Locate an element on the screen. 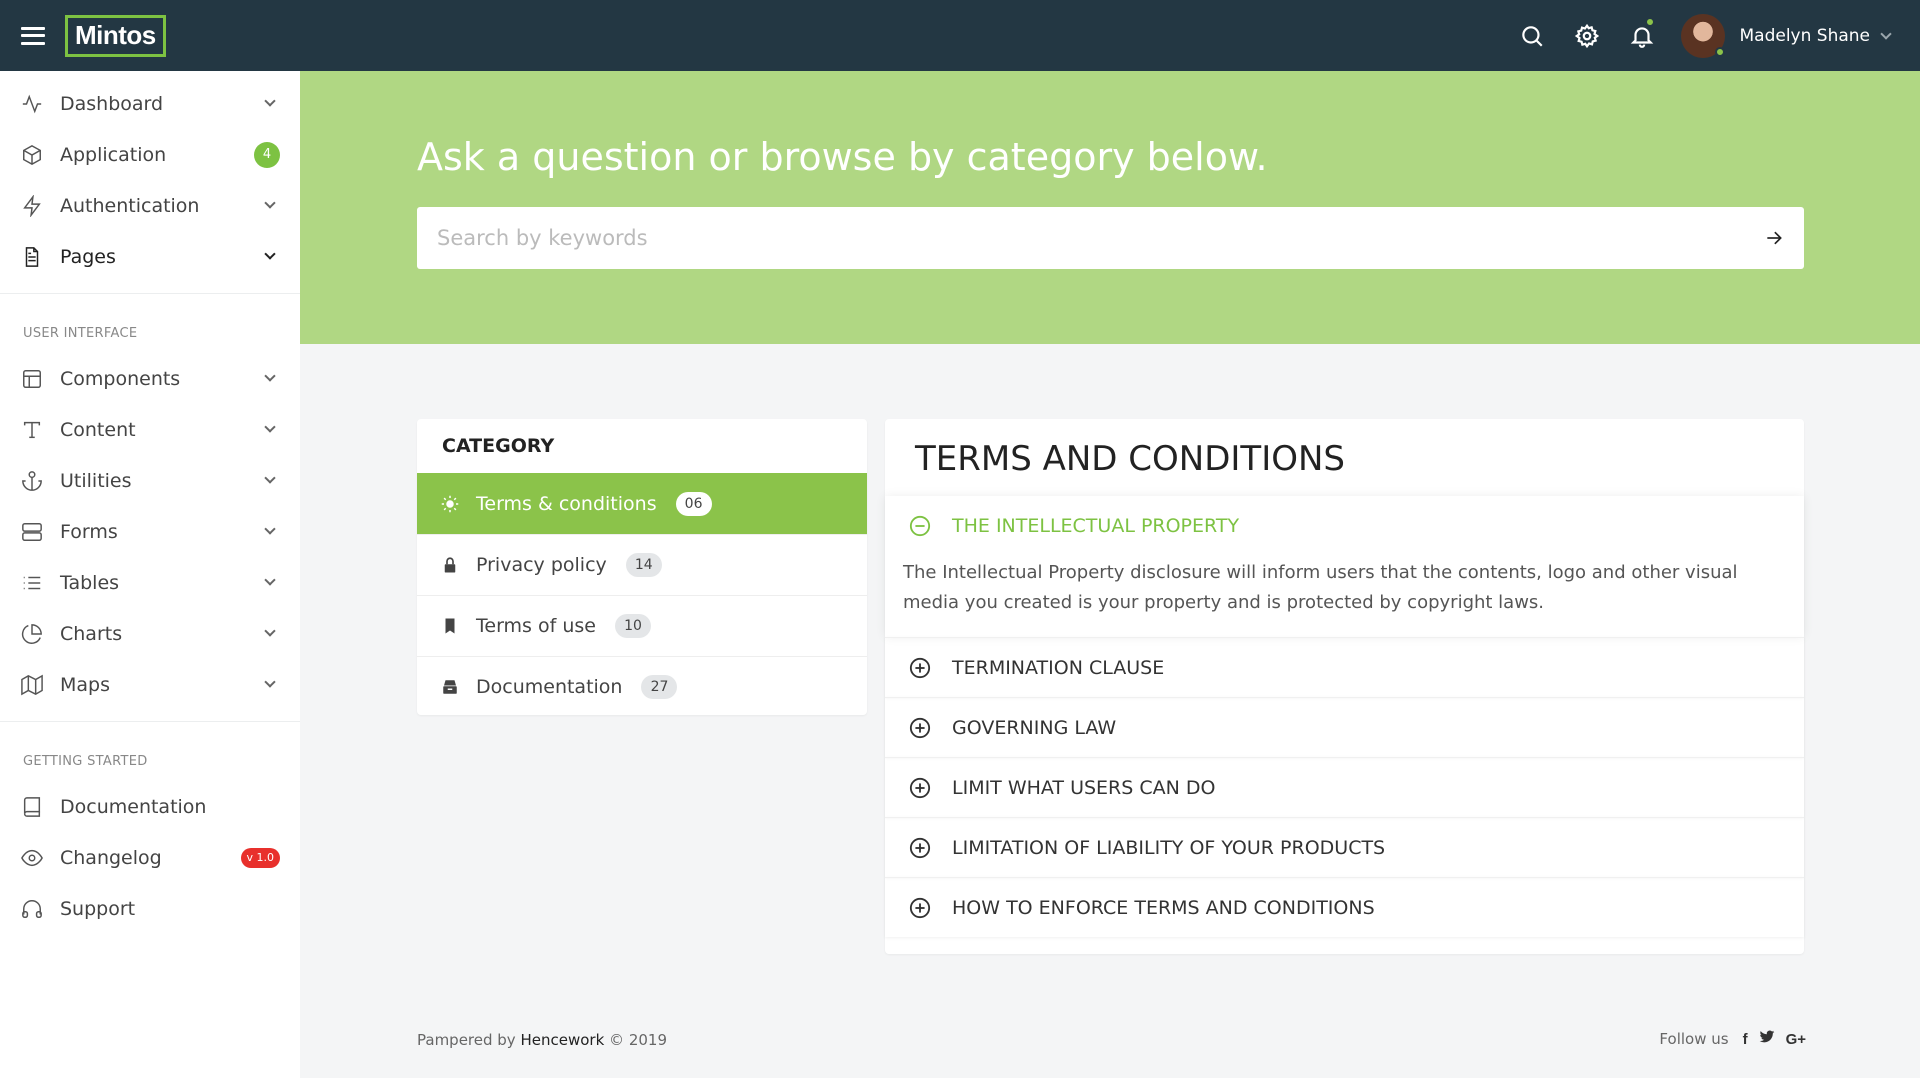 The height and width of the screenshot is (1078, 1920). footer-text: Pampered by is located at coordinates (466, 1040).